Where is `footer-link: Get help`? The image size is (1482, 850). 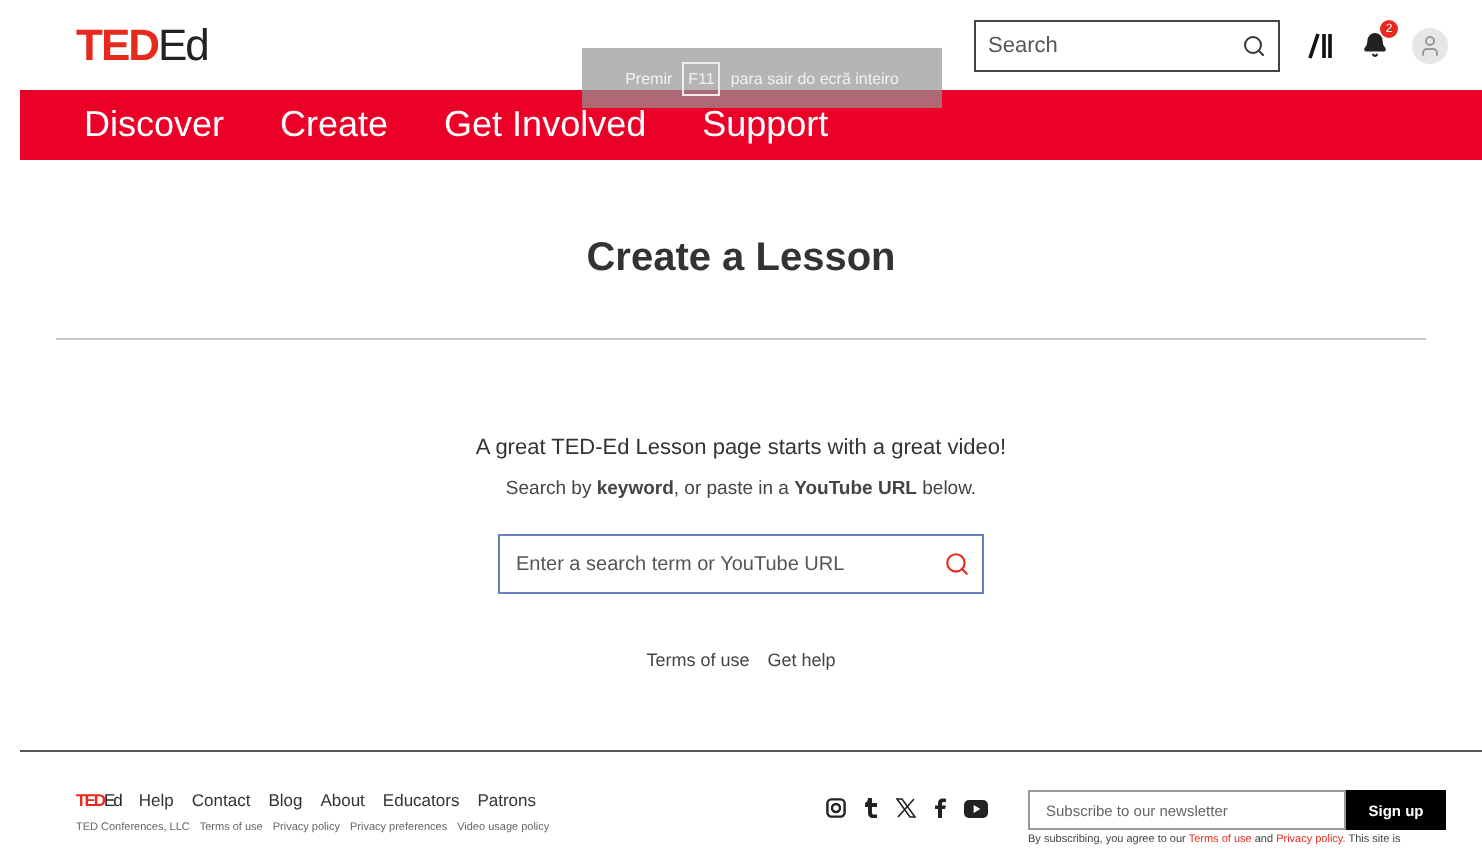
footer-link: Get help is located at coordinates (801, 660).